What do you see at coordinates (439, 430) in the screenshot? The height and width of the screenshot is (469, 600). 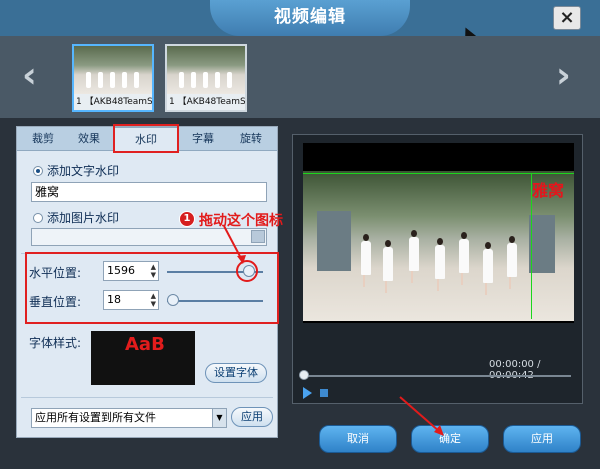 I see `arrow-head-icon` at bounding box center [439, 430].